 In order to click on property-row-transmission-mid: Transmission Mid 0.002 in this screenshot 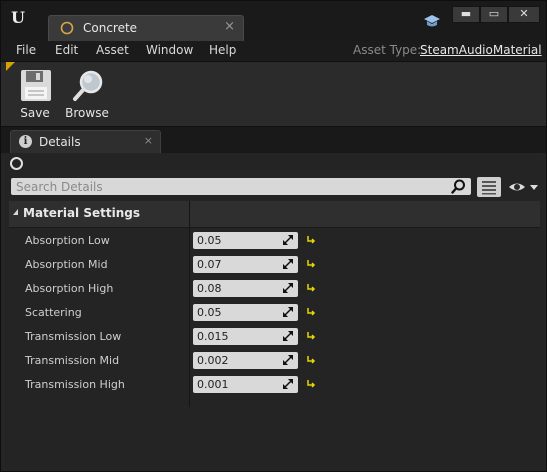, I will do `click(274, 360)`.